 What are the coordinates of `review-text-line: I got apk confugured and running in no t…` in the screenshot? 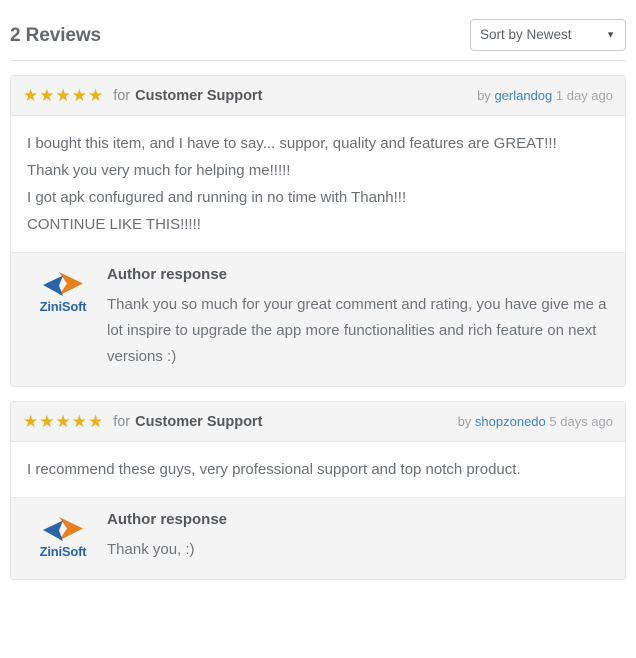 It's located at (217, 197).